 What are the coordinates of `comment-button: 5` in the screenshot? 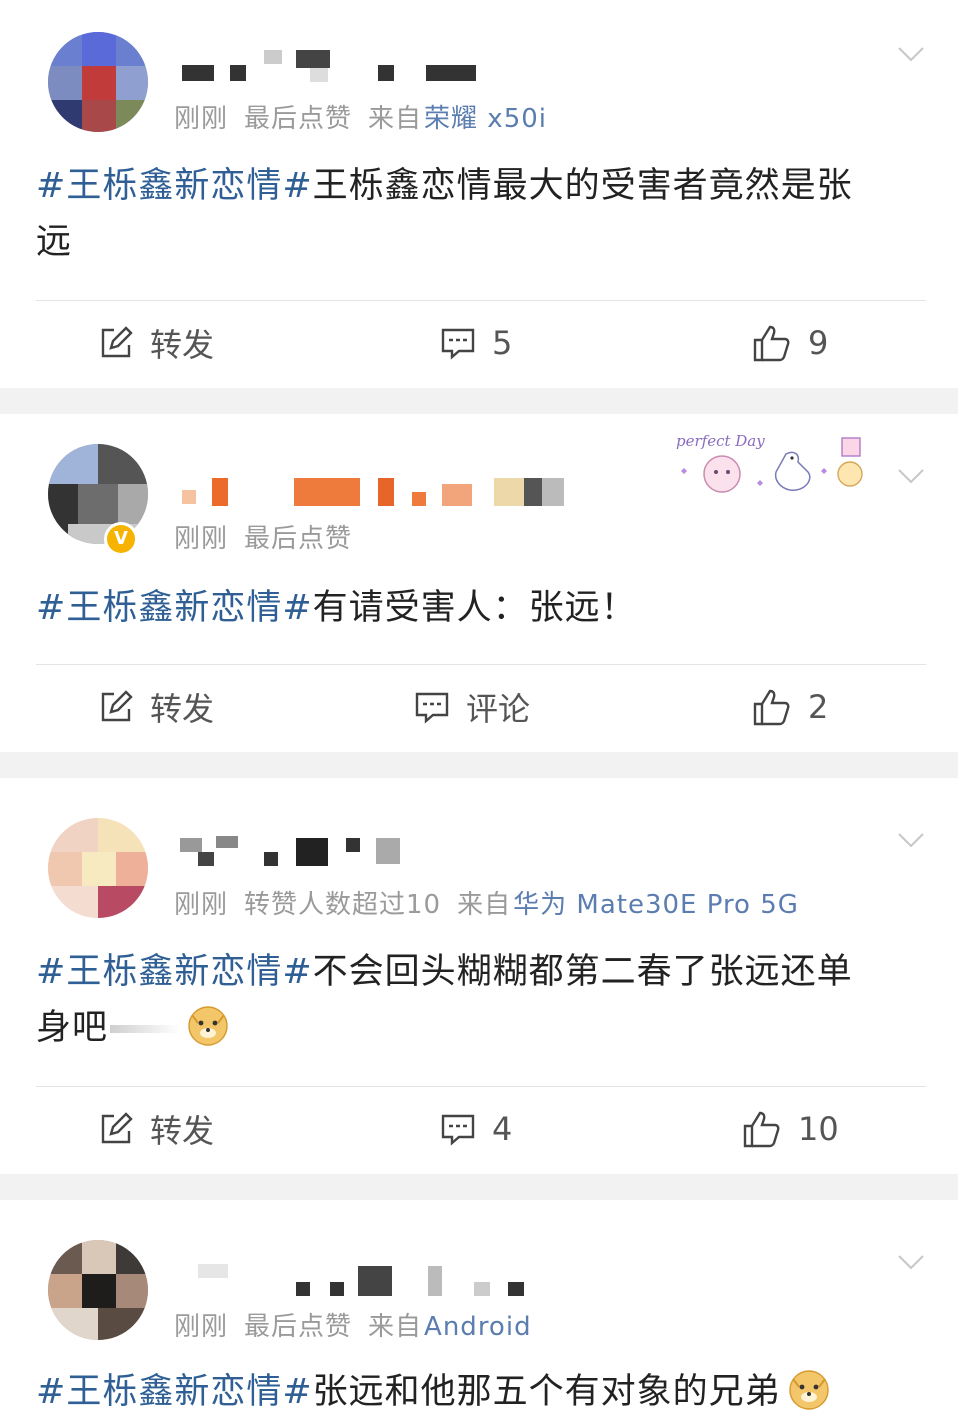 It's located at (476, 343).